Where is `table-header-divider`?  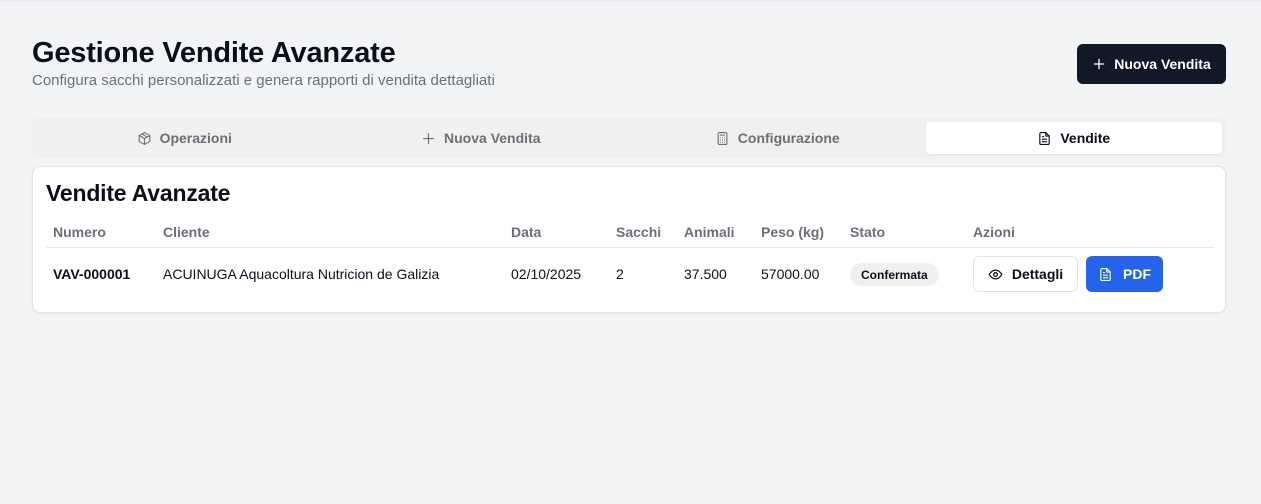
table-header-divider is located at coordinates (630, 247).